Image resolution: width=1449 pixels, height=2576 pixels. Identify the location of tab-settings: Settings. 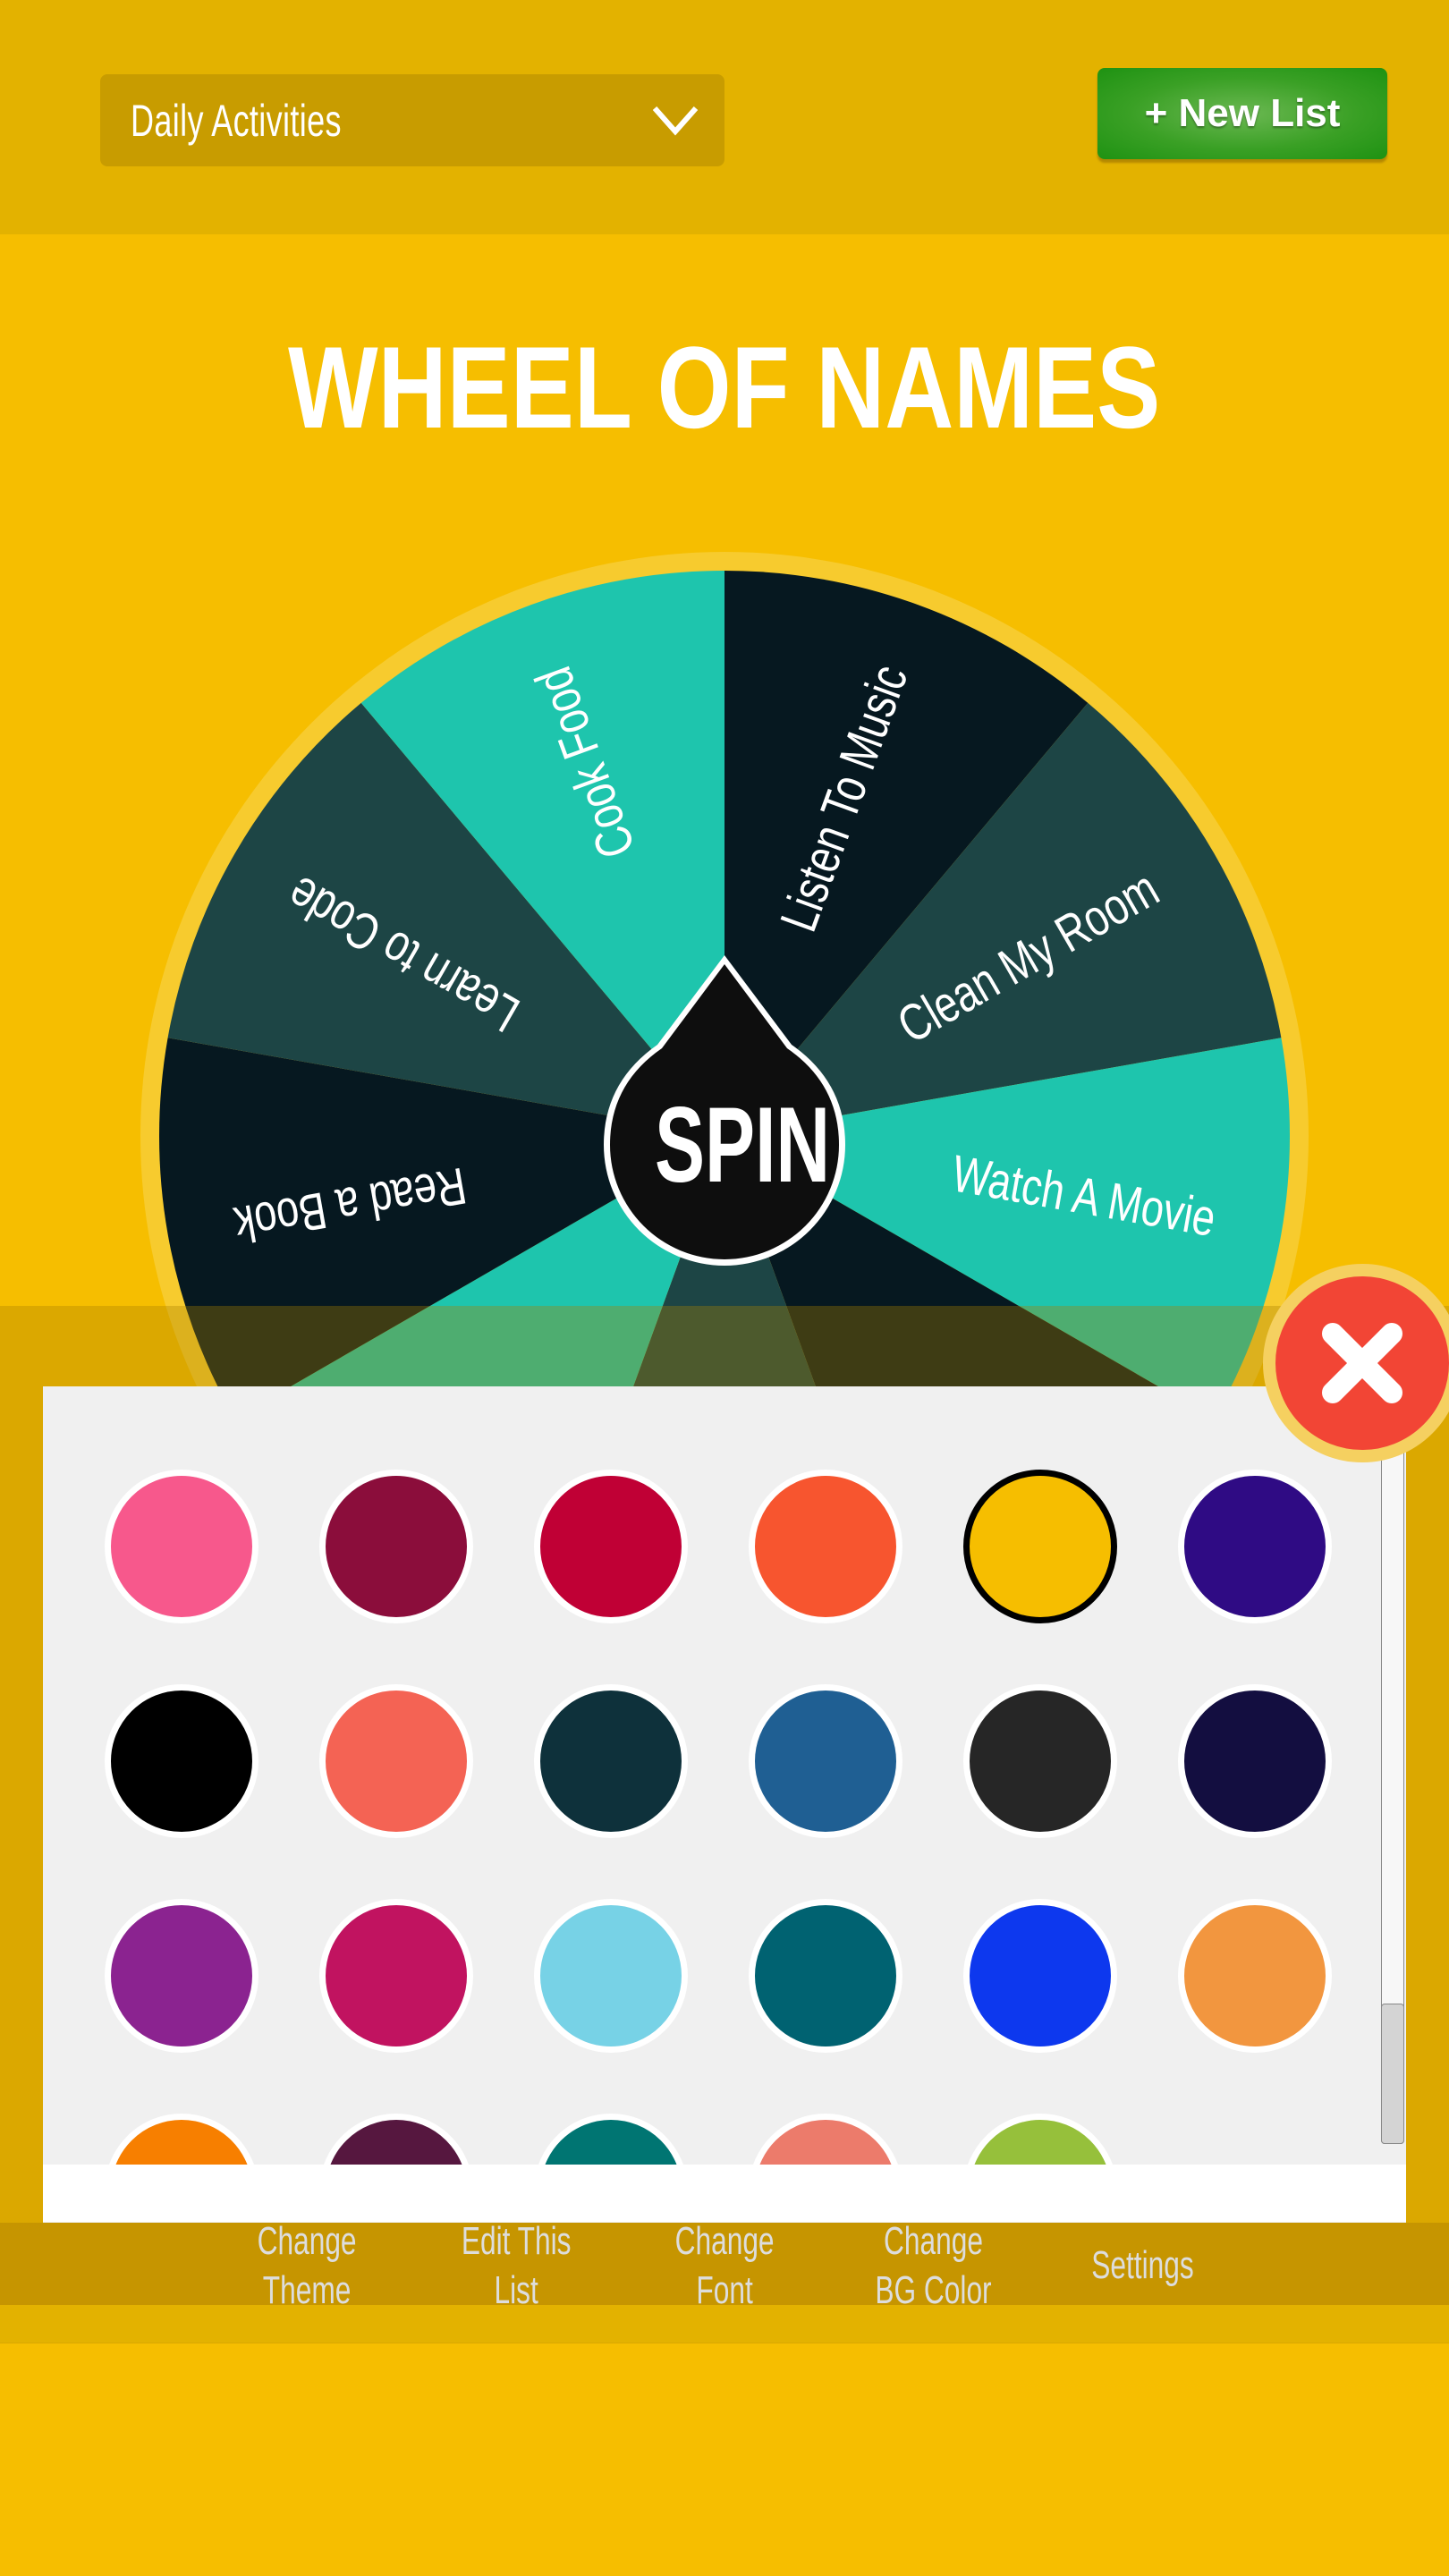
(1142, 2265).